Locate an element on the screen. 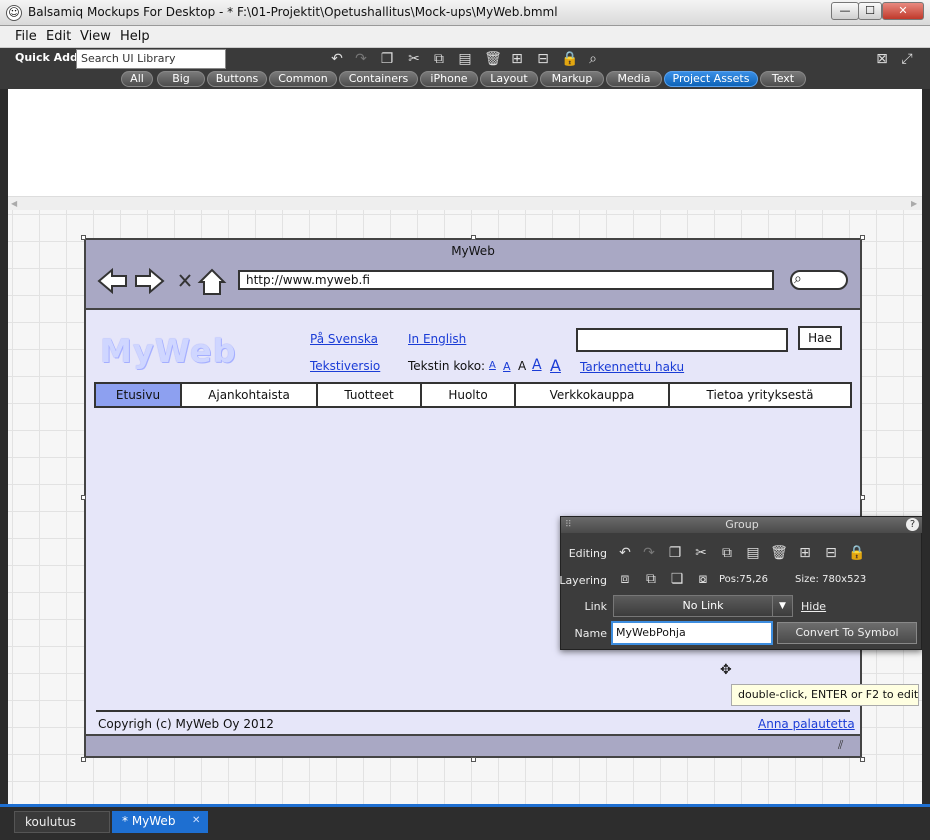  footer-divider is located at coordinates (473, 711).